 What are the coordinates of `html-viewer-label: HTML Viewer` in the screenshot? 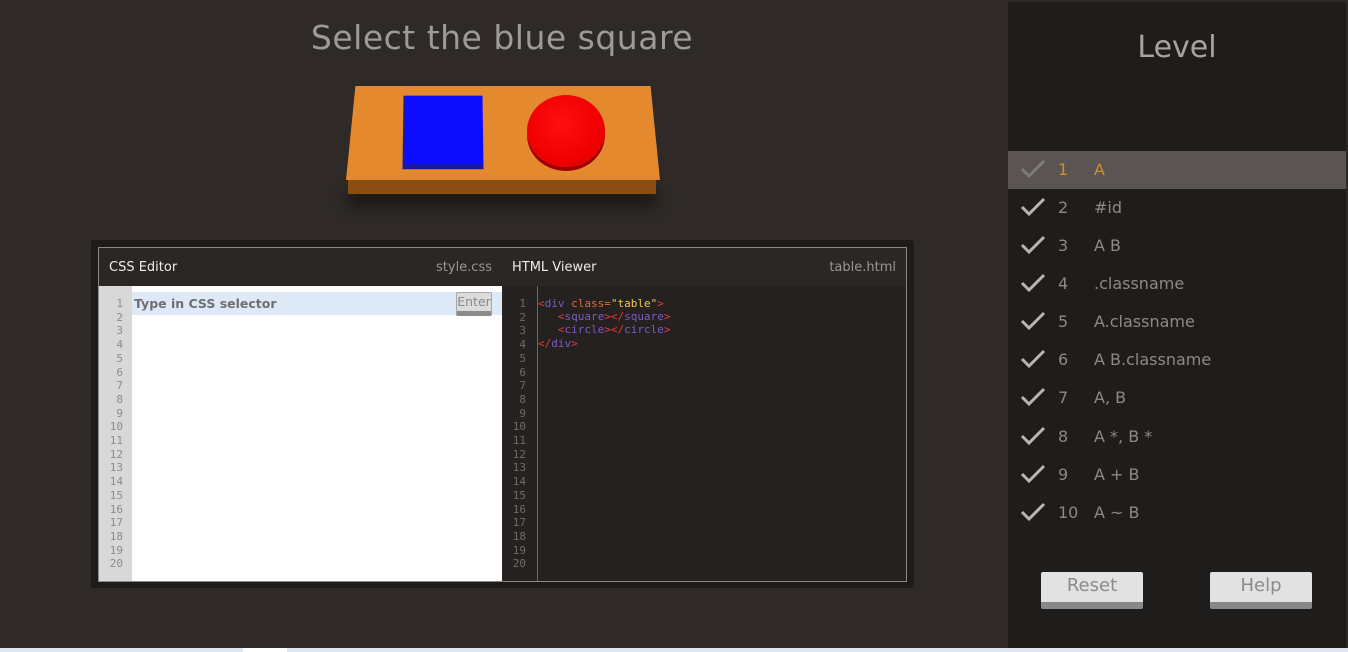 It's located at (554, 267).